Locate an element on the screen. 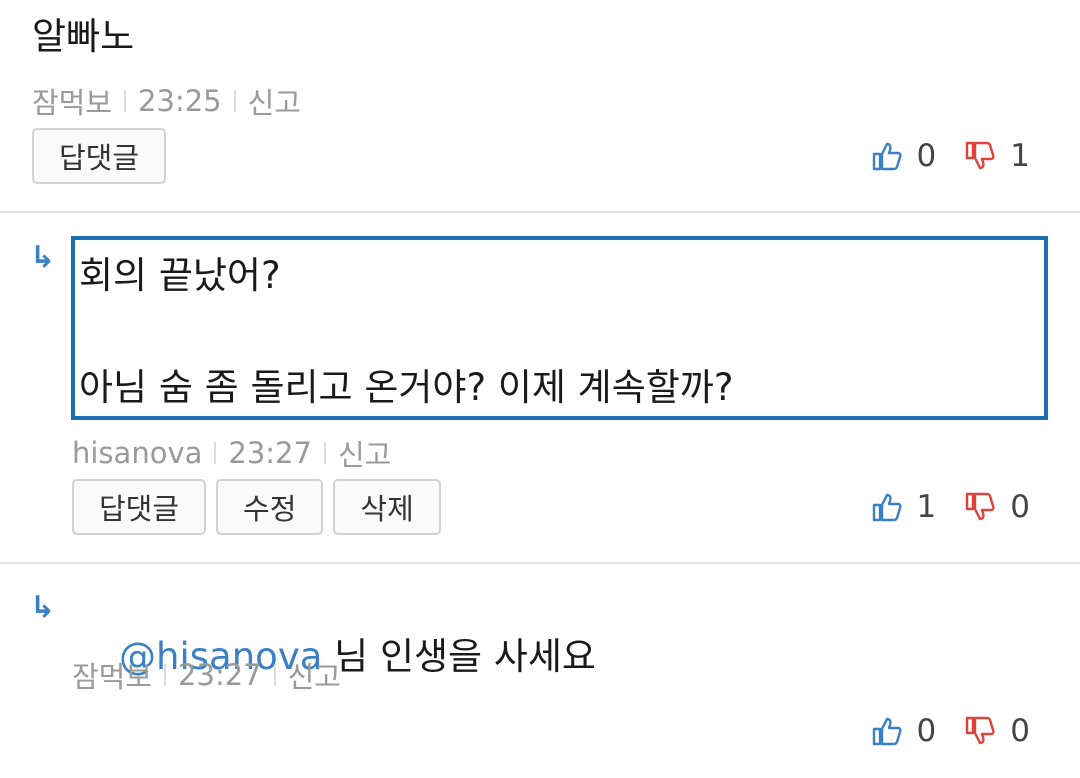  vote-group: 0 1 is located at coordinates (950, 156).